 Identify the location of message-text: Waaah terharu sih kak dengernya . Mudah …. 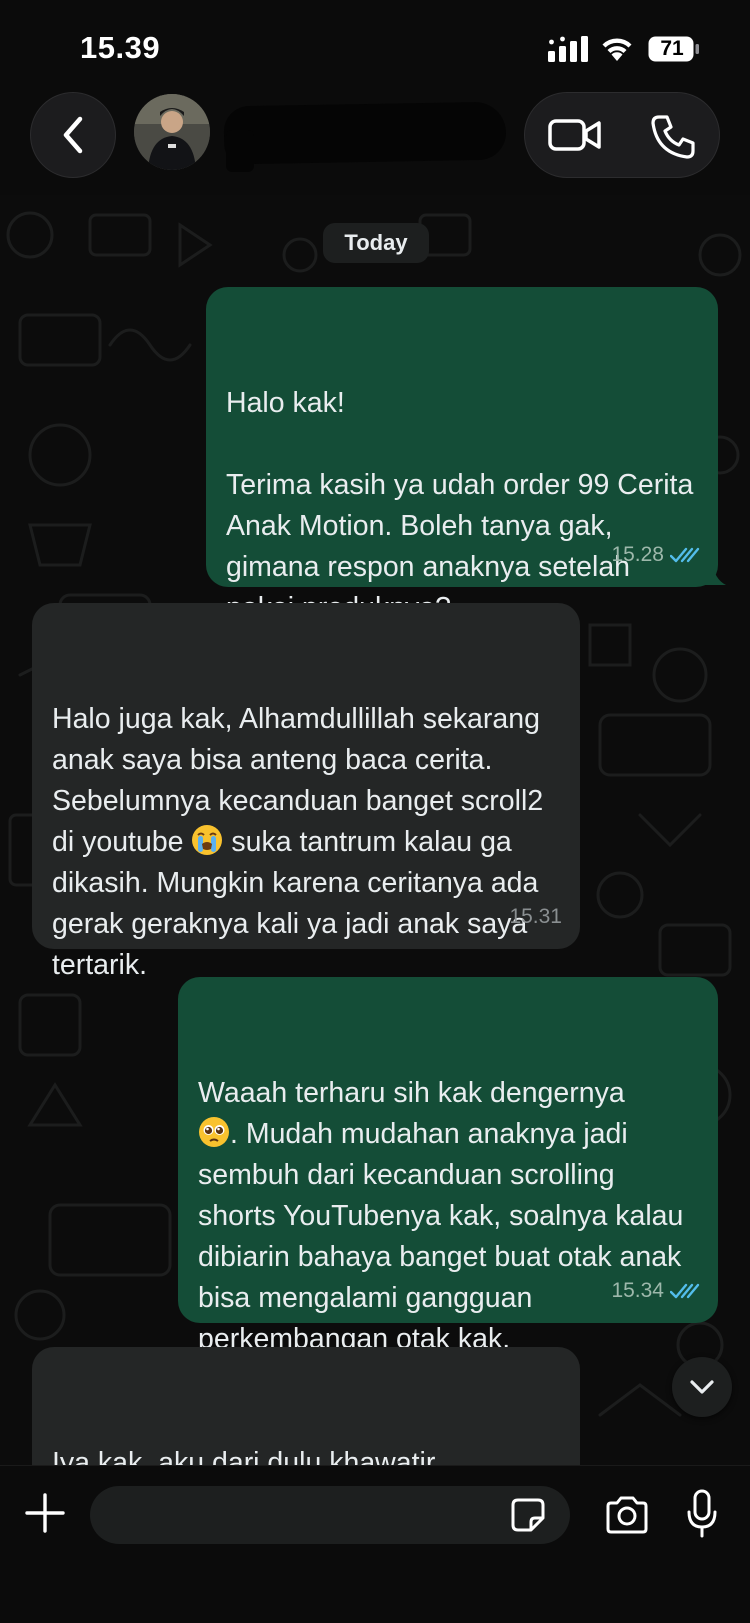
(448, 1216).